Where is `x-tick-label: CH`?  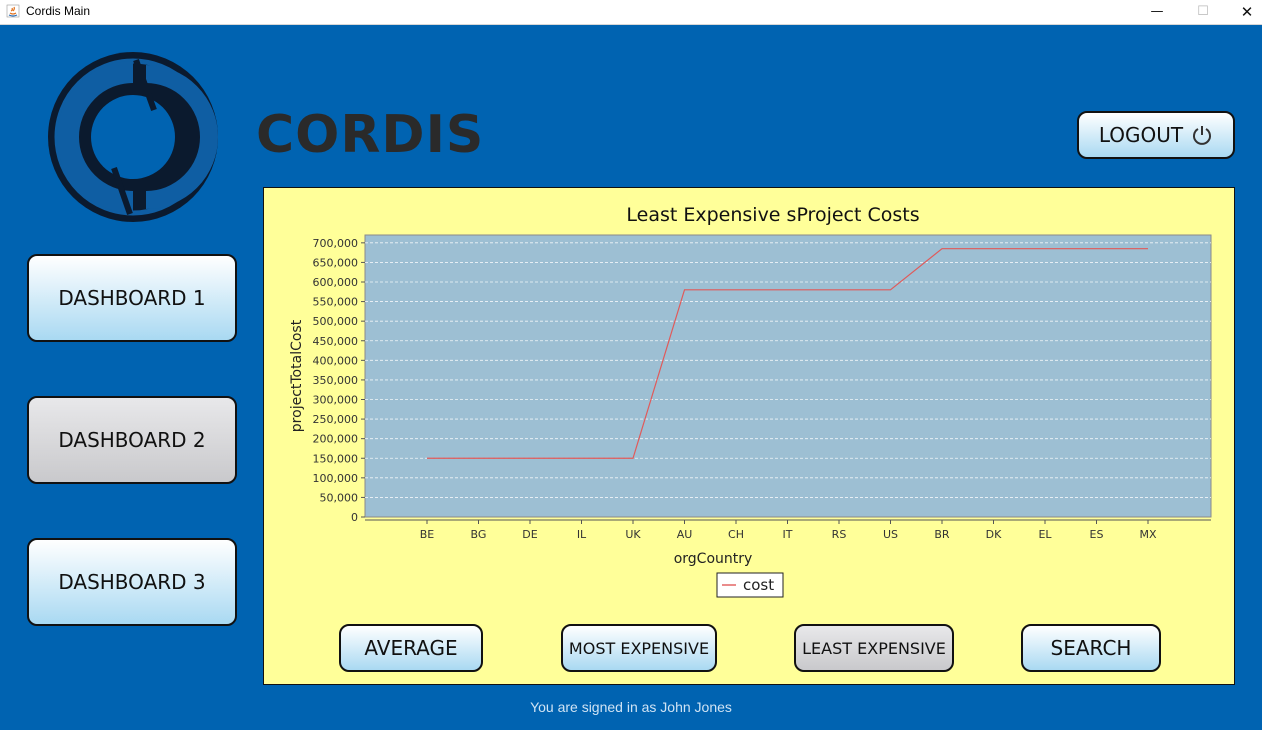 x-tick-label: CH is located at coordinates (736, 534).